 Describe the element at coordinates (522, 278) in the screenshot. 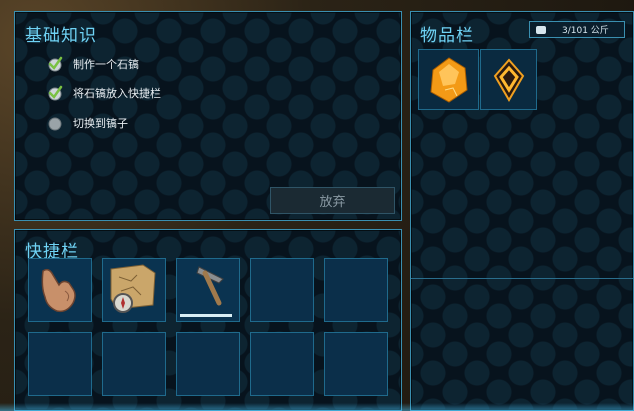

I see `inventory-divider` at that location.